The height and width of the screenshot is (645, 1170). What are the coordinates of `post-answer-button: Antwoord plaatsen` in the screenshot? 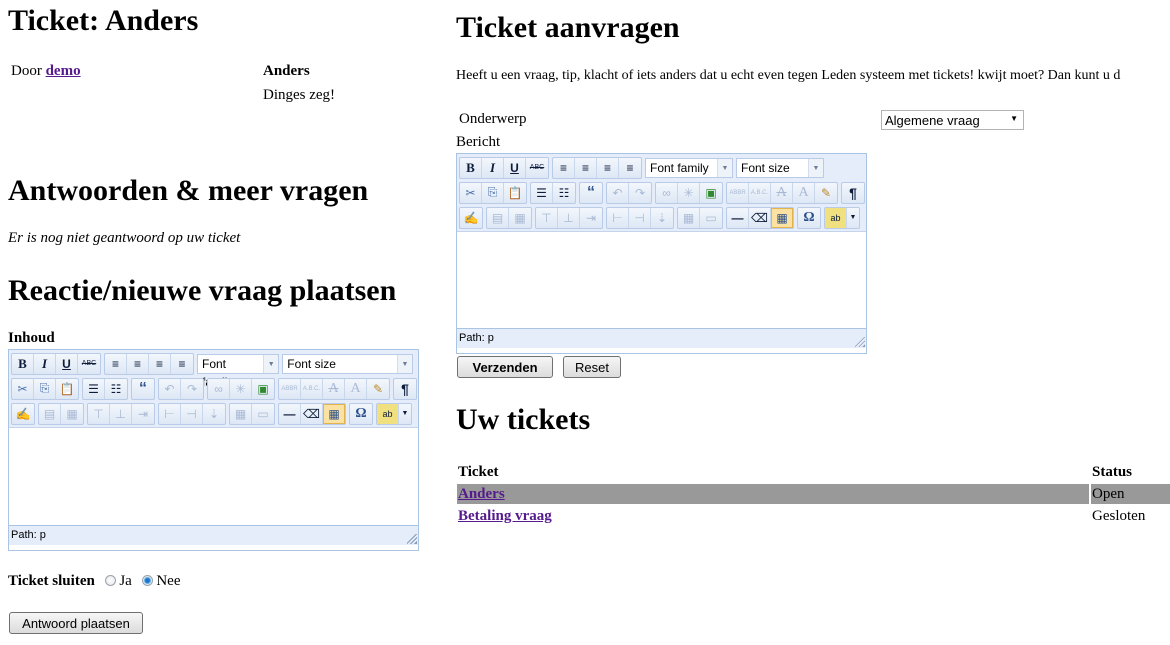 It's located at (76, 623).